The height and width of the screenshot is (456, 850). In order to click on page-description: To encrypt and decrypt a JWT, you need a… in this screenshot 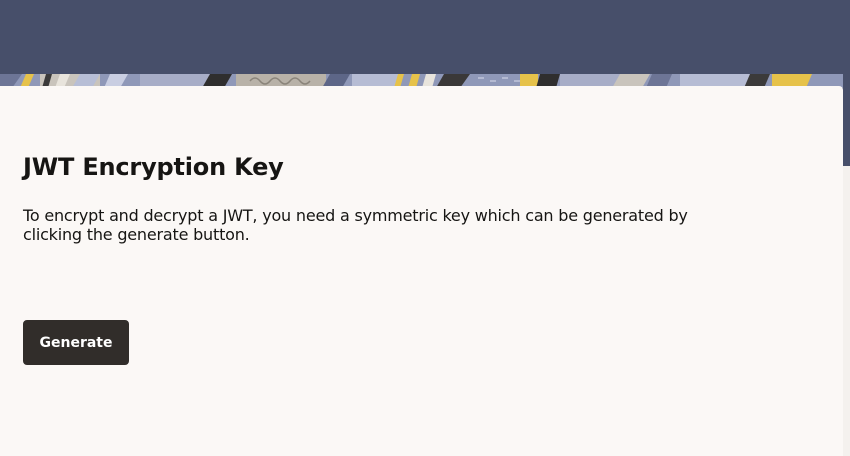, I will do `click(355, 225)`.